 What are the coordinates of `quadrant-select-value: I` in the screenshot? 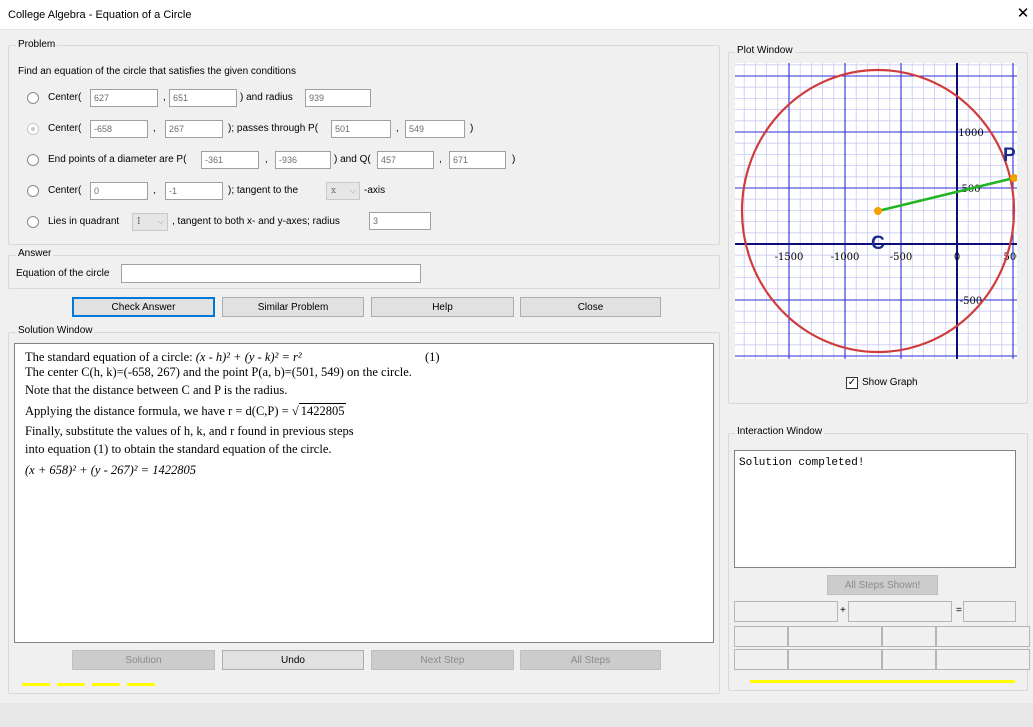 It's located at (139, 222).